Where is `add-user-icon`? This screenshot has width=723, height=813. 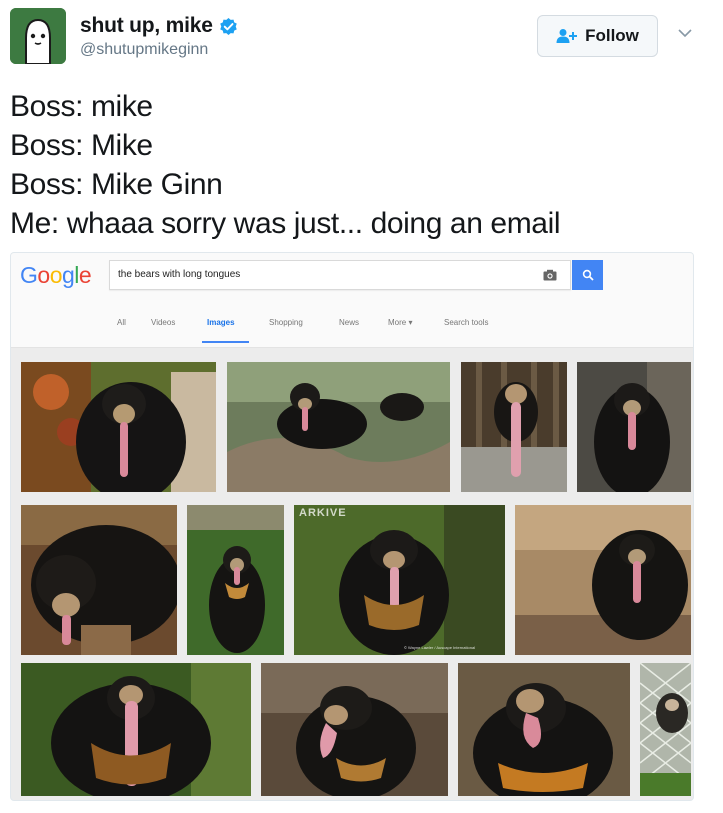 add-user-icon is located at coordinates (567, 36).